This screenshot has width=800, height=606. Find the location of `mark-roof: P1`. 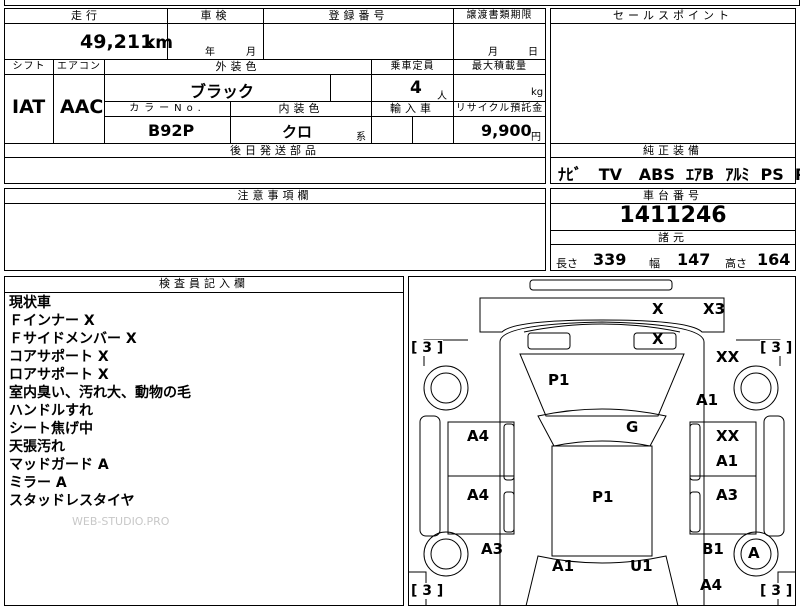

mark-roof: P1 is located at coordinates (603, 497).